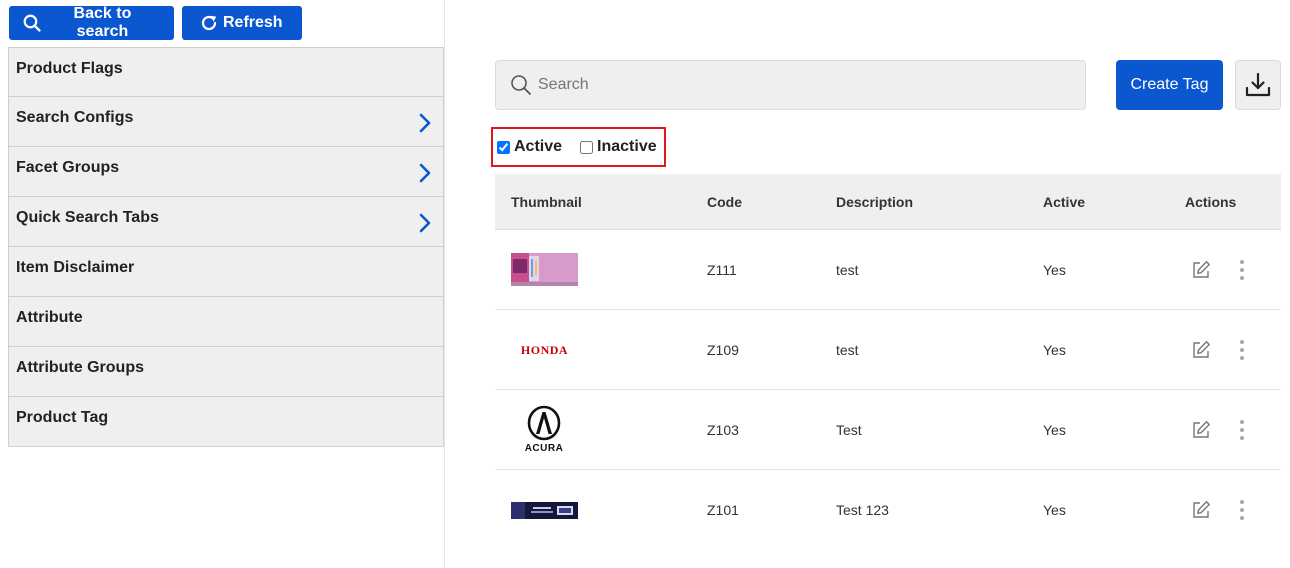 The height and width of the screenshot is (568, 1290). I want to click on column-header-description: Description, so click(923, 202).